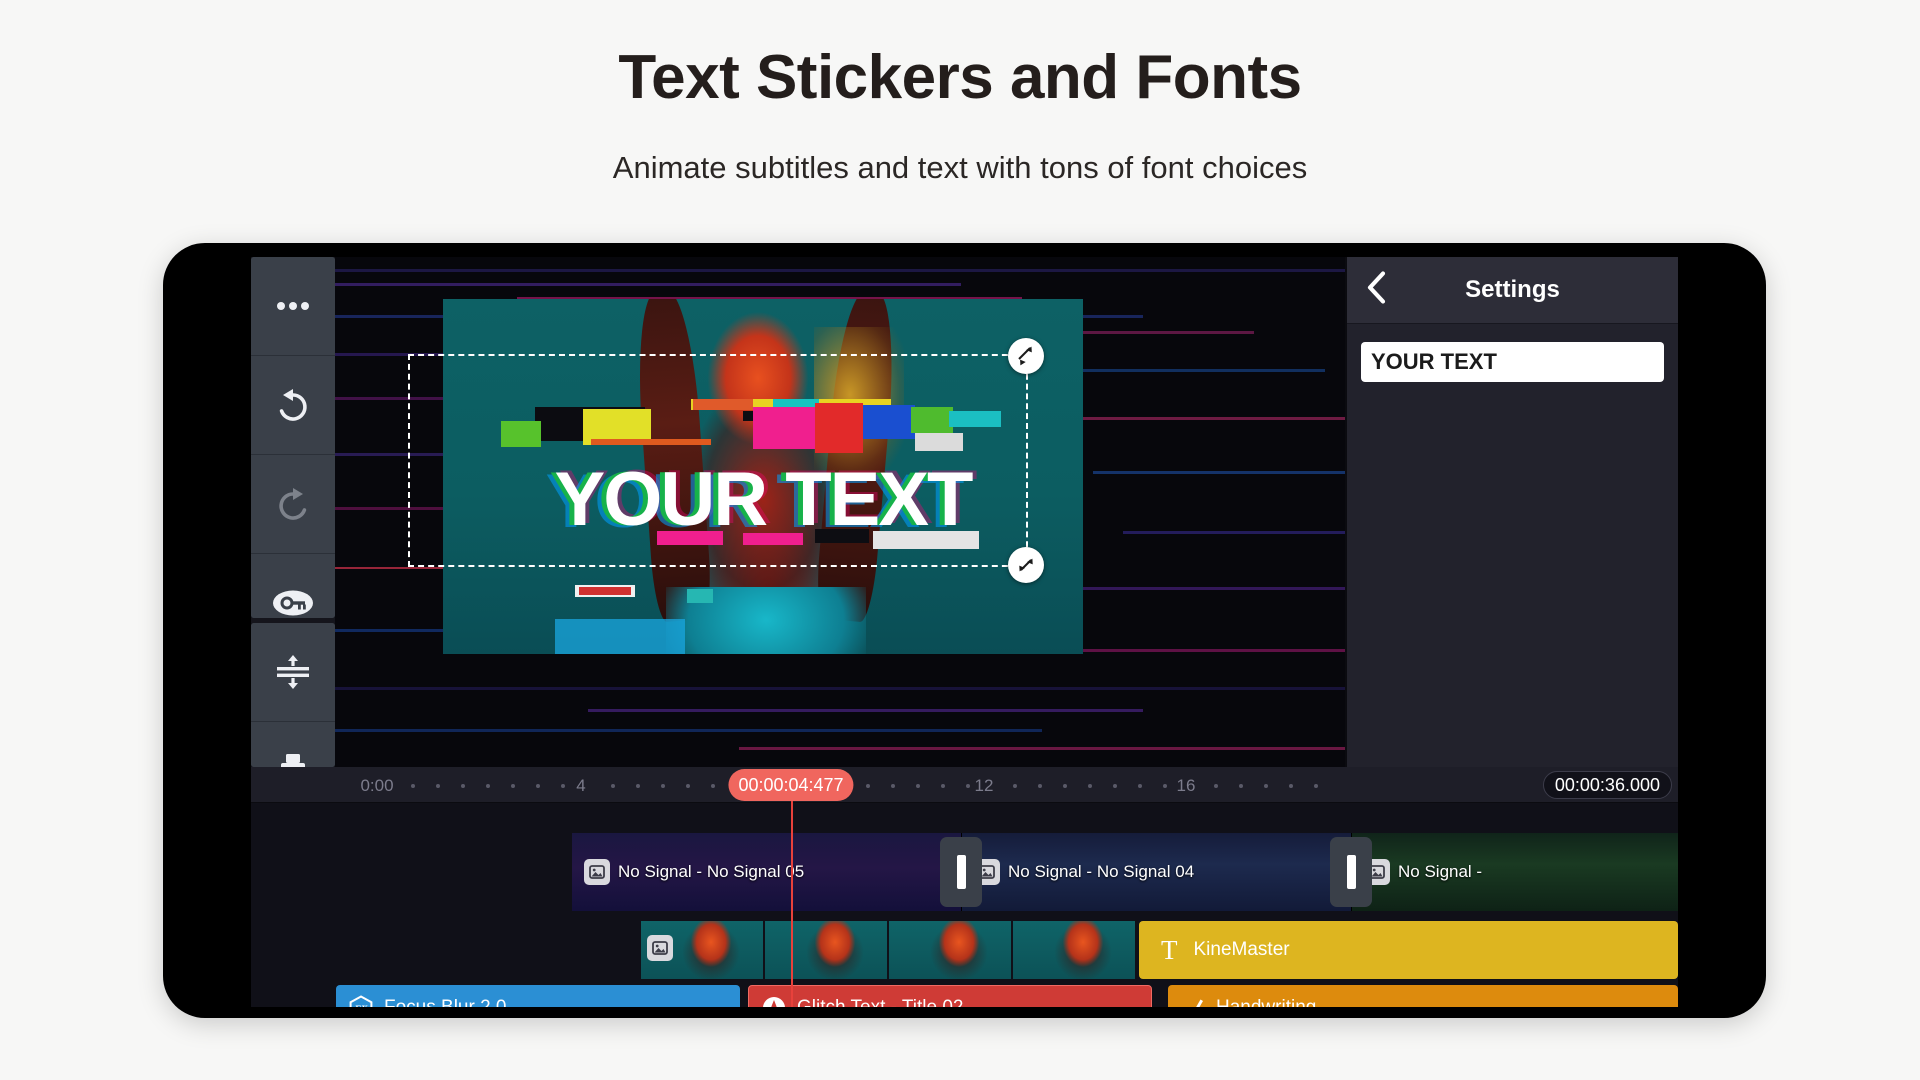 This screenshot has height=1080, width=1920. What do you see at coordinates (1266, 1002) in the screenshot?
I see `effect-clip-label: Handwriting` at bounding box center [1266, 1002].